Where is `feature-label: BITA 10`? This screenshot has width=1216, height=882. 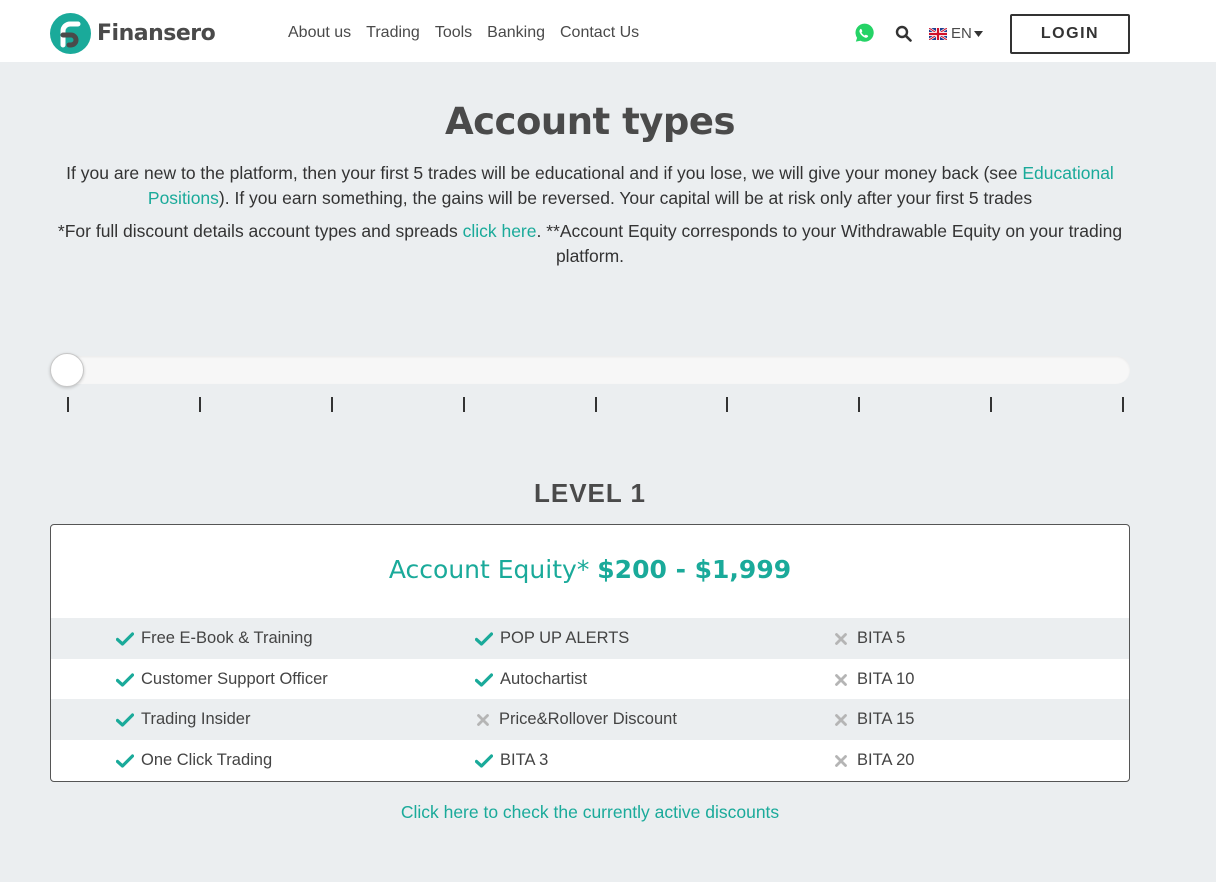
feature-label: BITA 10 is located at coordinates (886, 679).